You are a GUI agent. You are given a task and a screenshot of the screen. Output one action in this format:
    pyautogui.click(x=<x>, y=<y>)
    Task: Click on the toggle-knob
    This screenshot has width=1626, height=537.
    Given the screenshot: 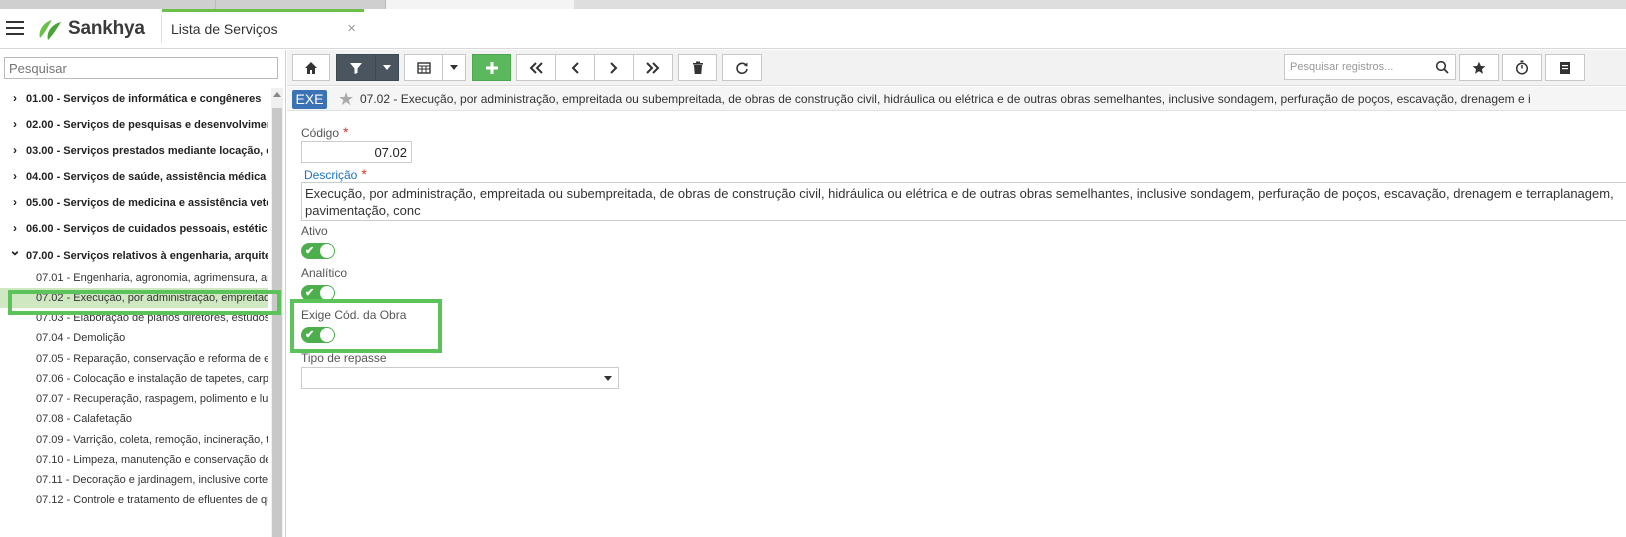 What is the action you would take?
    pyautogui.click(x=327, y=293)
    